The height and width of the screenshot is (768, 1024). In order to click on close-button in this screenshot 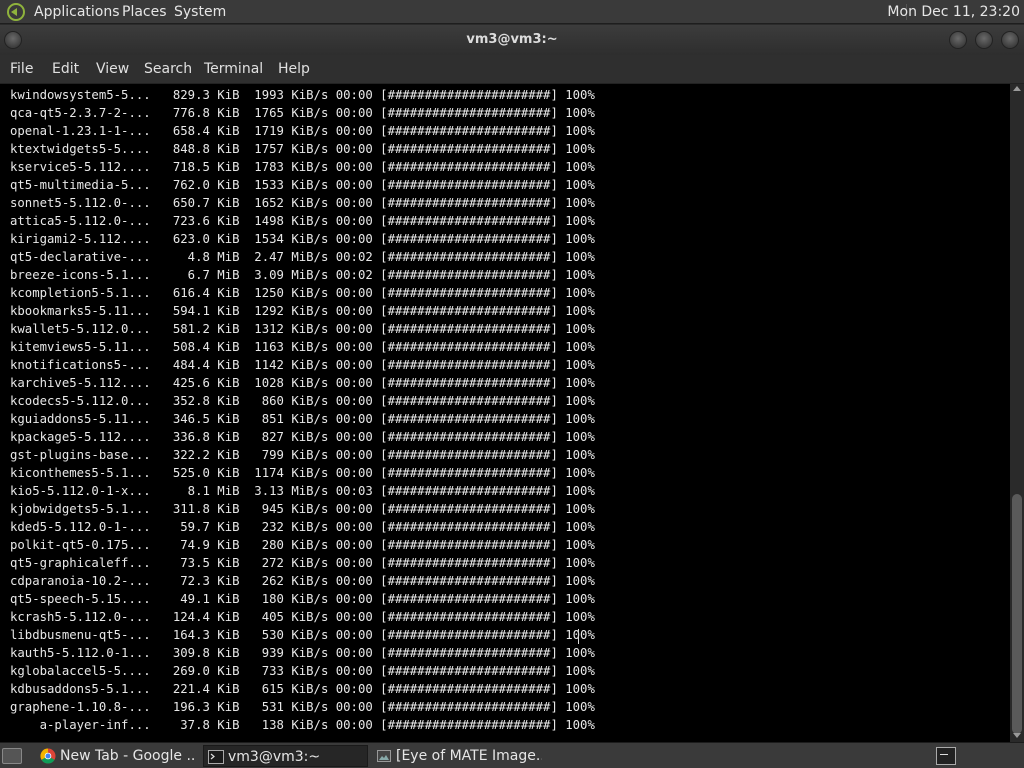, I will do `click(1010, 40)`.